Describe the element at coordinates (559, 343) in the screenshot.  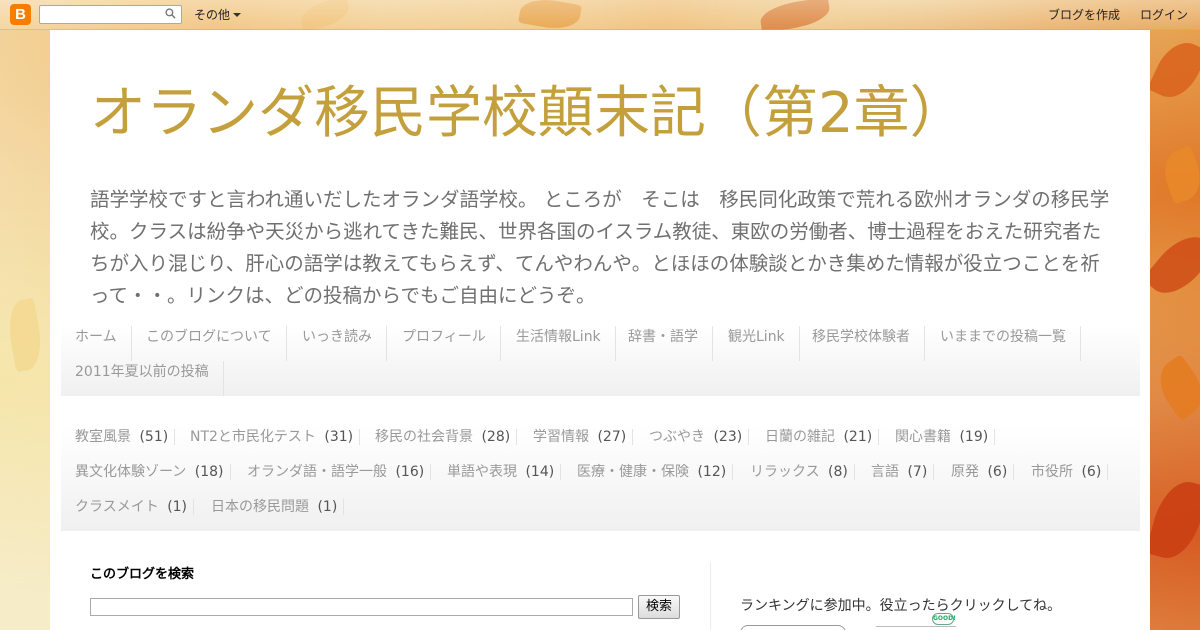
I see `tab-life-info-links: 生活情報Link` at that location.